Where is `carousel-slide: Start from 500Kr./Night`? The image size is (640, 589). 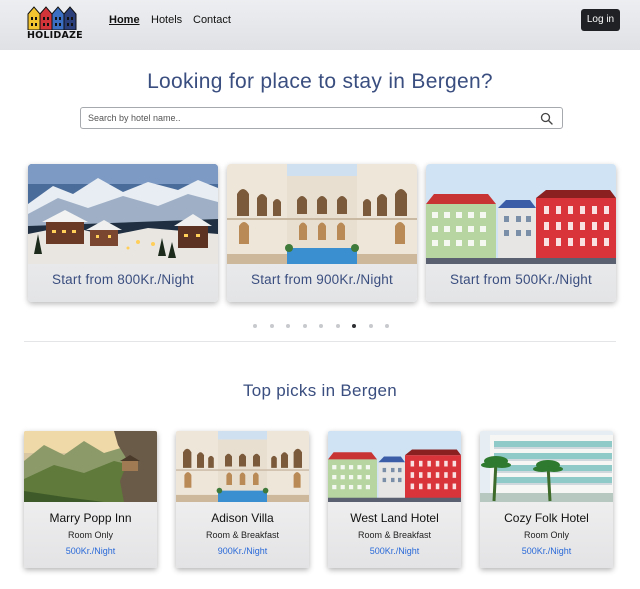
carousel-slide: Start from 500Kr./Night is located at coordinates (521, 233).